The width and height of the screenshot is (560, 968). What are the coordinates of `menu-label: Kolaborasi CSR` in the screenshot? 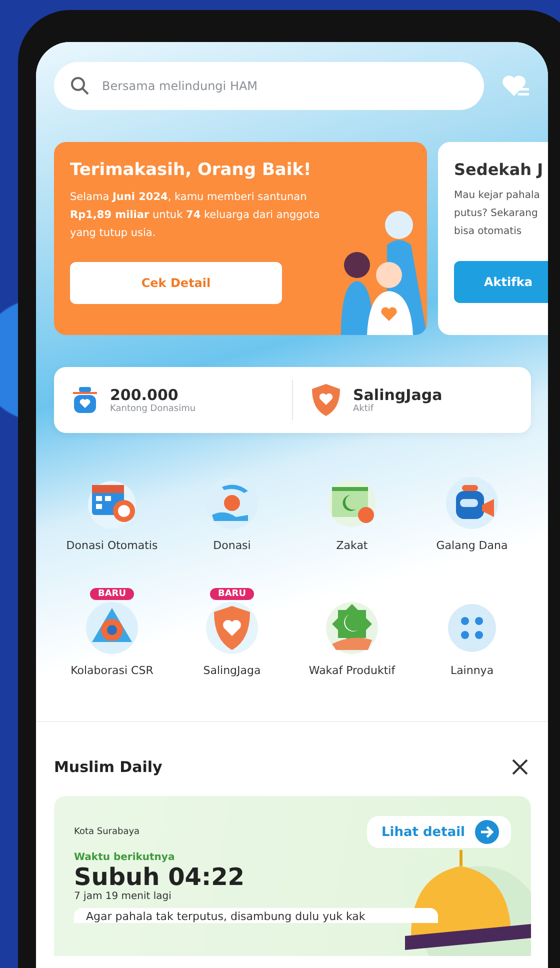 It's located at (112, 670).